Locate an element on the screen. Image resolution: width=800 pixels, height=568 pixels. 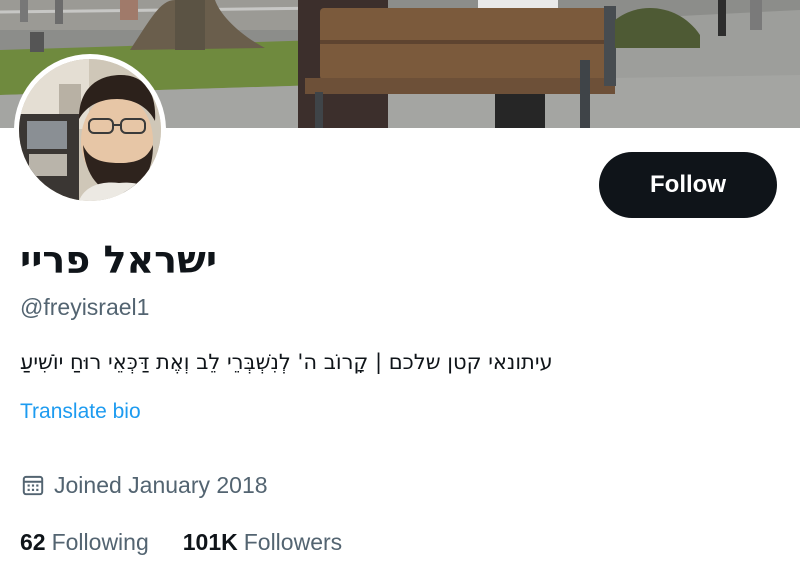
follow-button: Follow is located at coordinates (688, 185).